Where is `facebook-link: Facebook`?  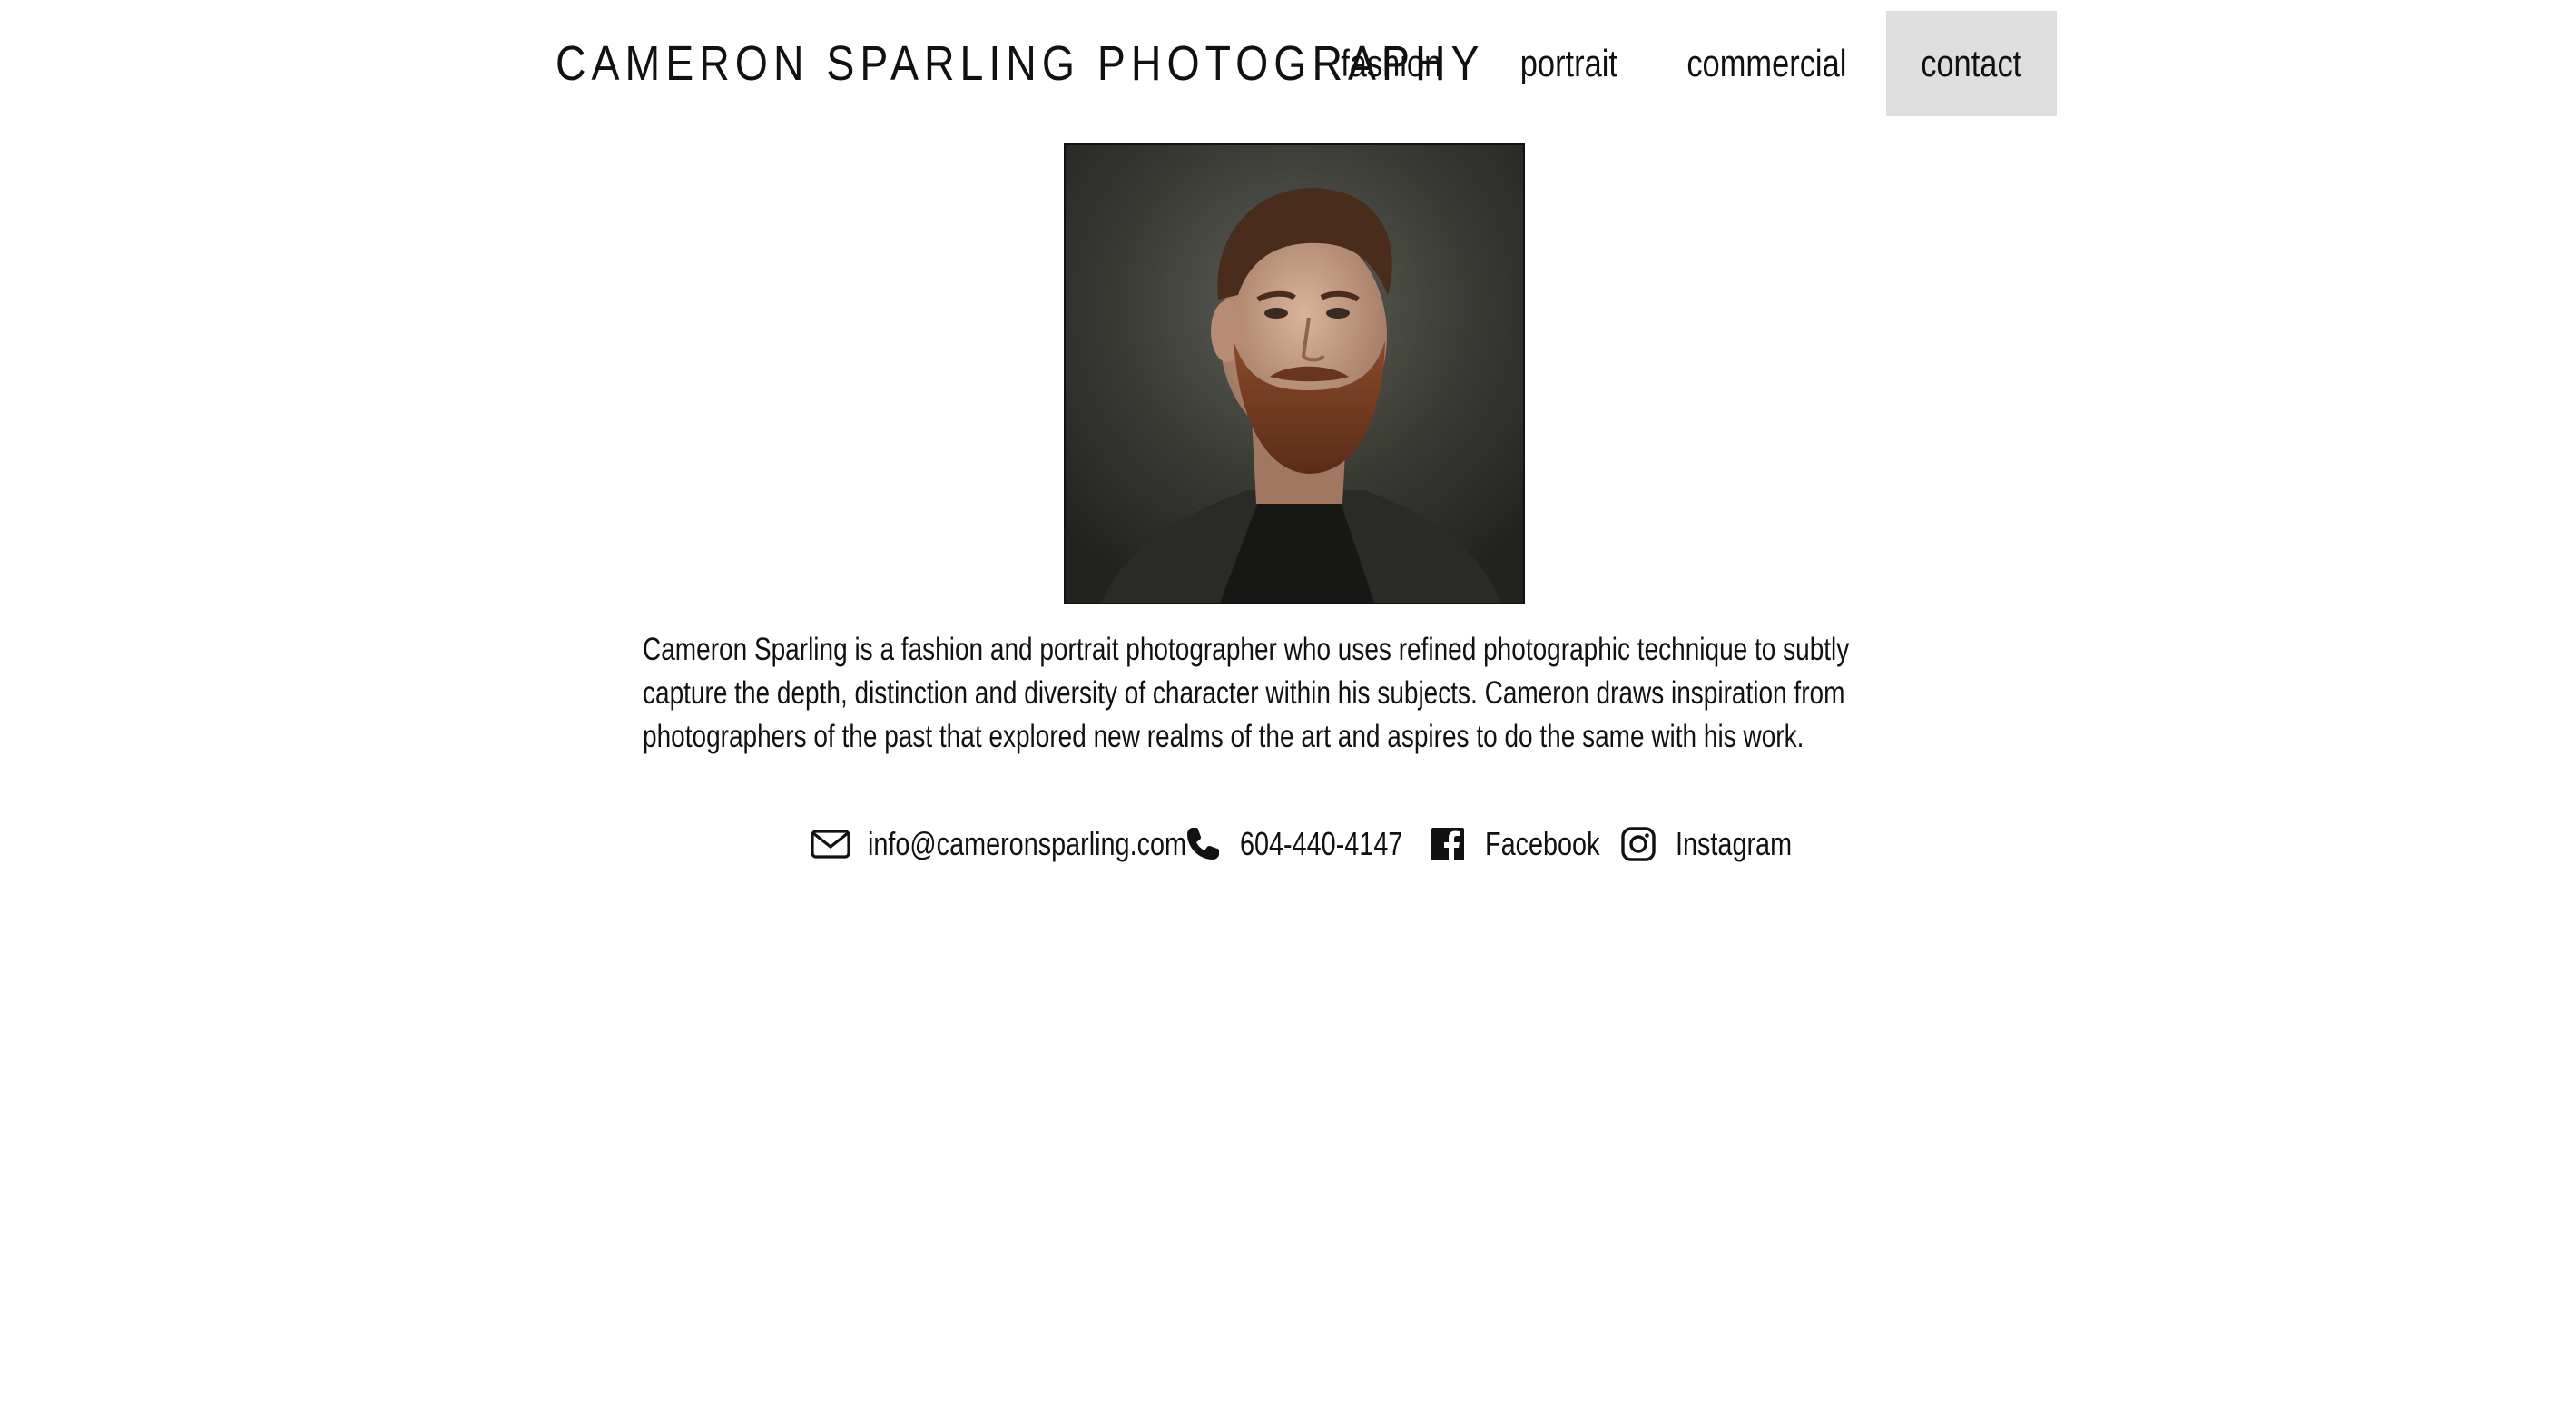
facebook-link: Facebook is located at coordinates (1527, 844).